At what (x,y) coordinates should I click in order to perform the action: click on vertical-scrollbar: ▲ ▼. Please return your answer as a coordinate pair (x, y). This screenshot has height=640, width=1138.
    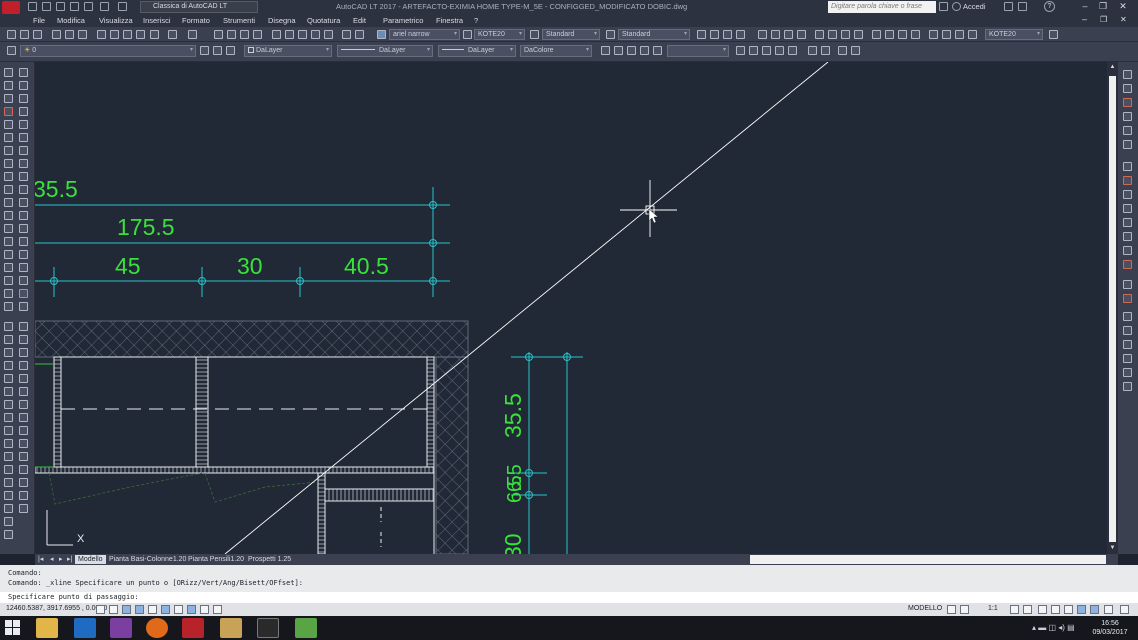
    Looking at the image, I should click on (1112, 308).